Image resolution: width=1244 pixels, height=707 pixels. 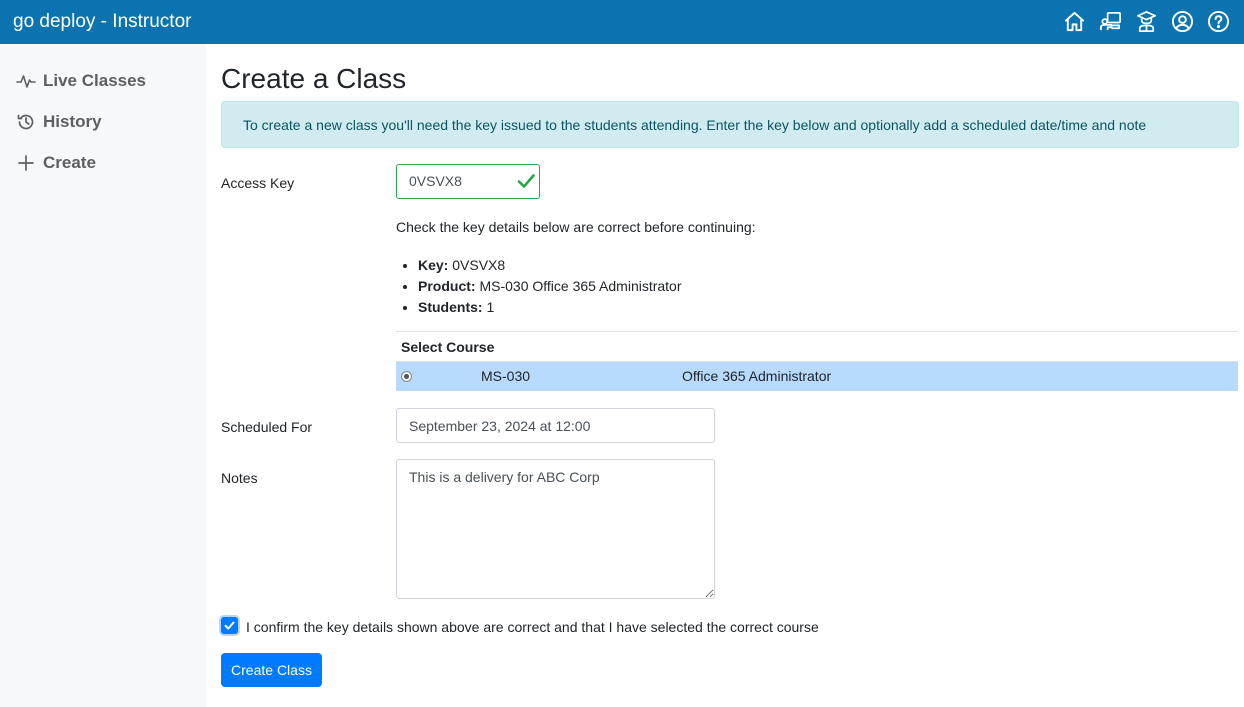 I want to click on header-icons, so click(x=1146, y=22).